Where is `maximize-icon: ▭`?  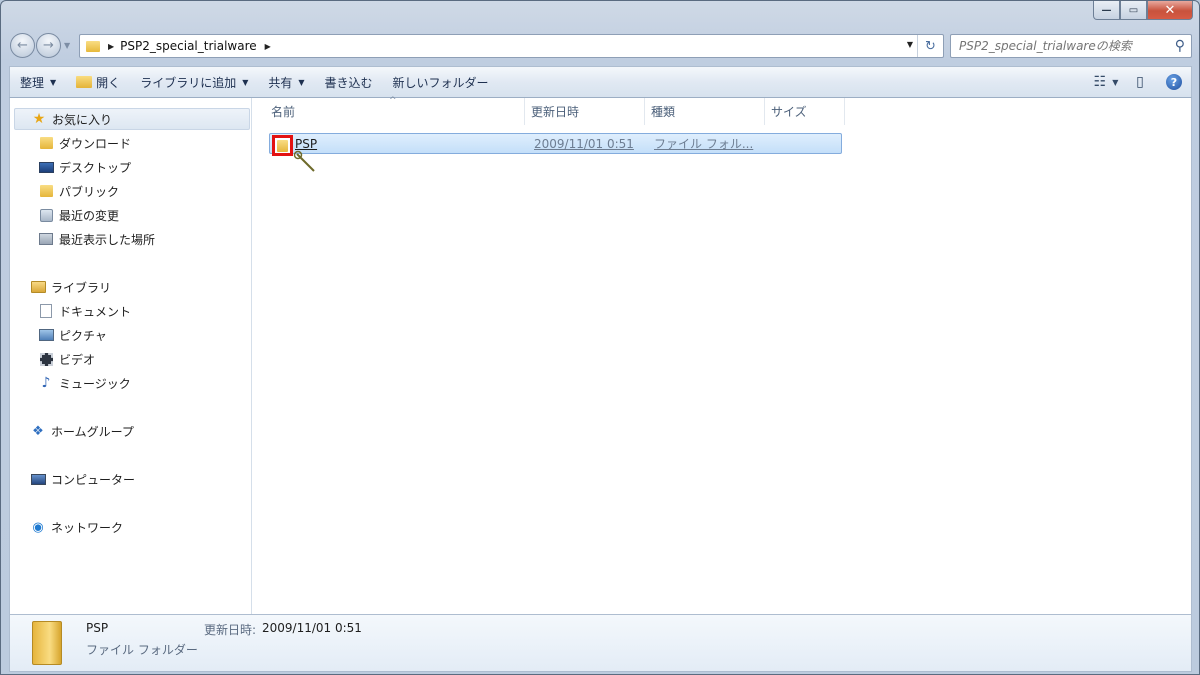 maximize-icon: ▭ is located at coordinates (1133, 10).